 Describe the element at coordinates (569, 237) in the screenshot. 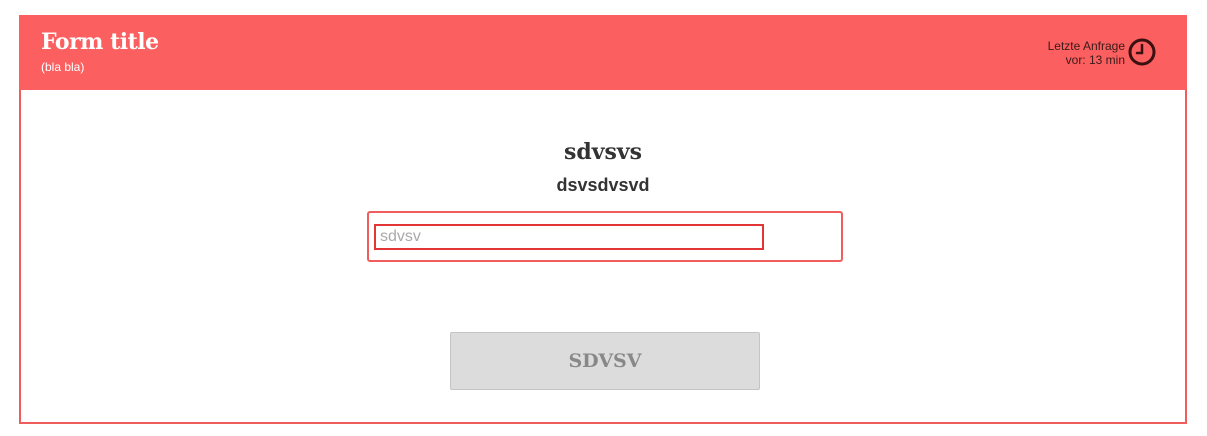

I see `answer-input` at that location.